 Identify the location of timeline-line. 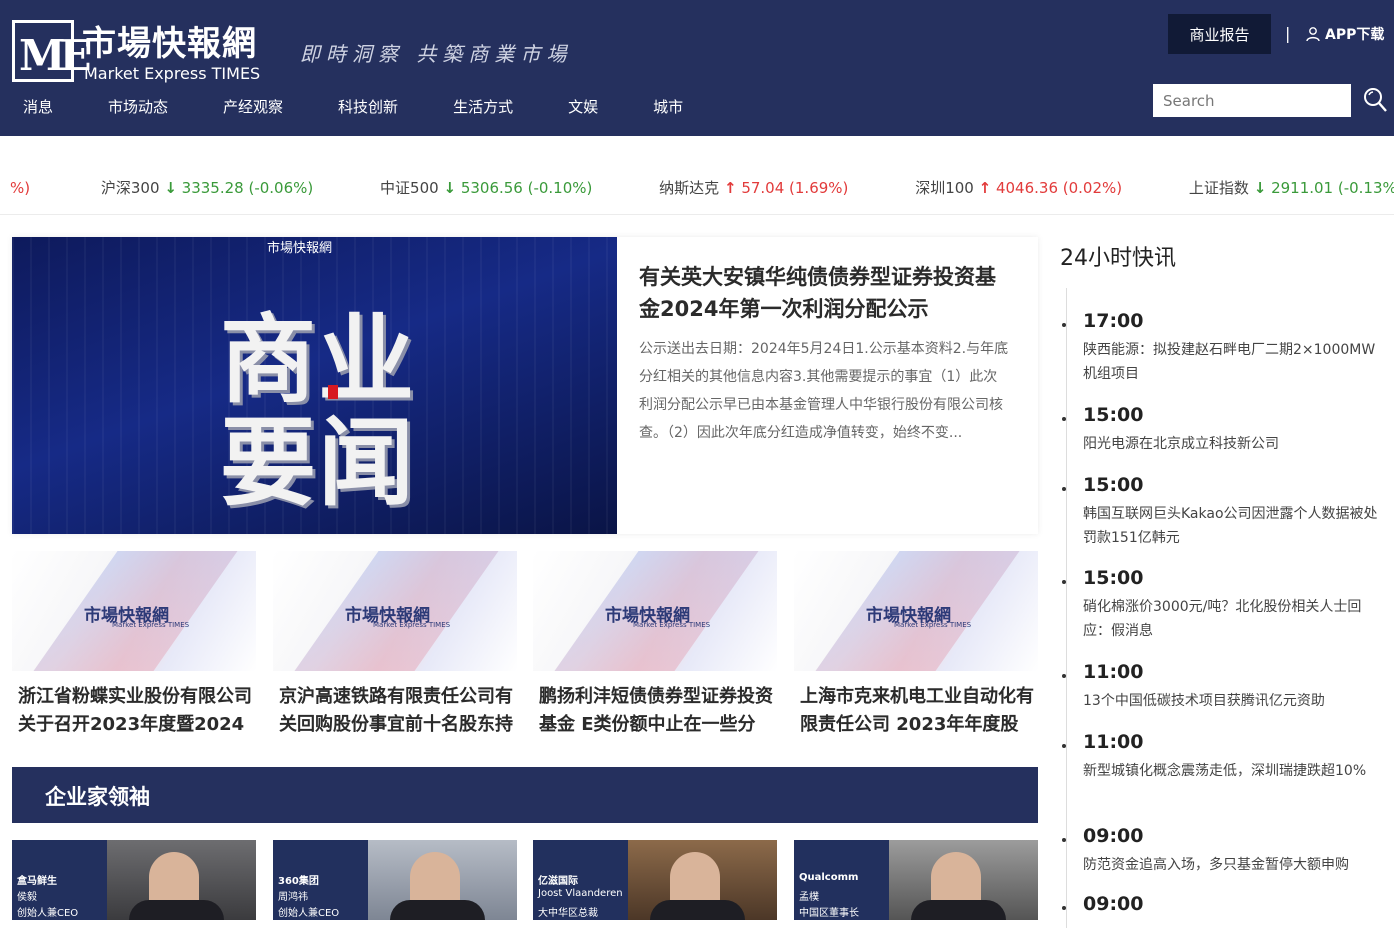
(1066, 608).